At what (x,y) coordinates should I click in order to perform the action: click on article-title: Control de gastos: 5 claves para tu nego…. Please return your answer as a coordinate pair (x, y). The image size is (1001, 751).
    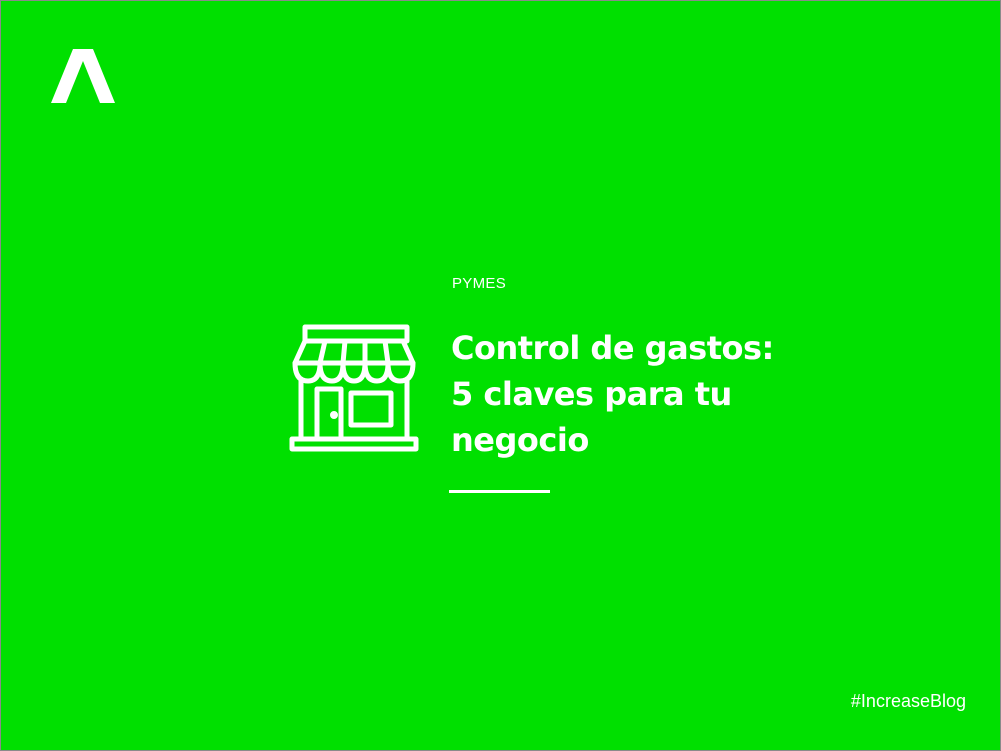
    Looking at the image, I should click on (661, 394).